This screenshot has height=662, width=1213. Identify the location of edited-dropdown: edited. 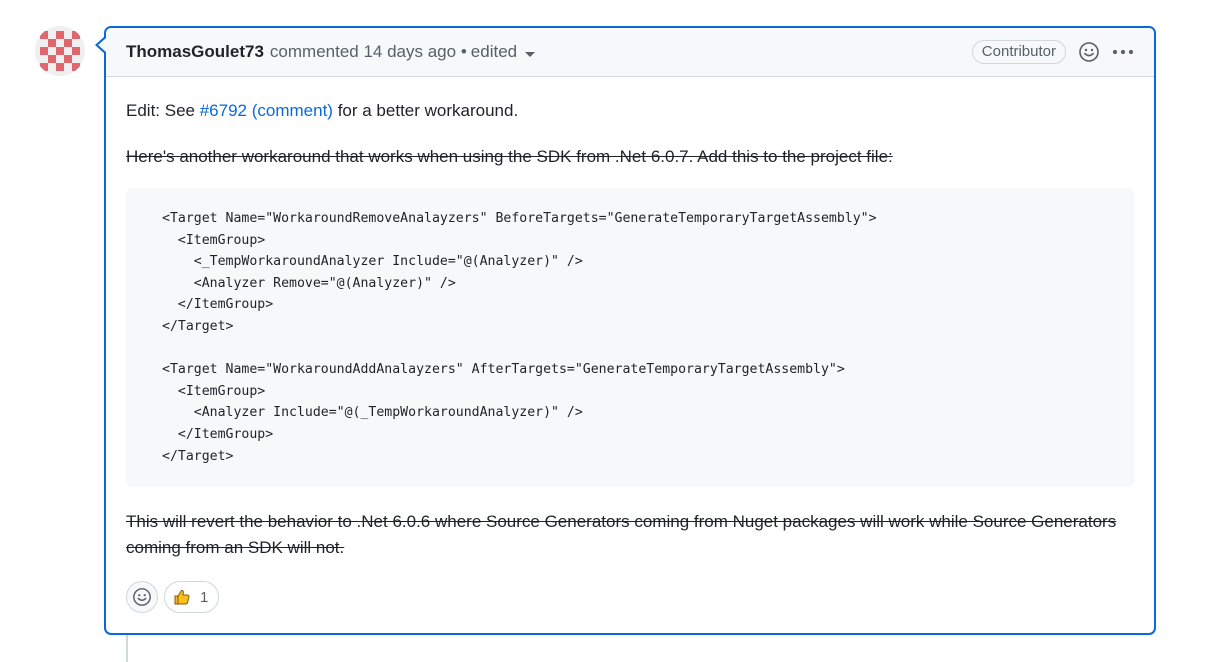
(503, 52).